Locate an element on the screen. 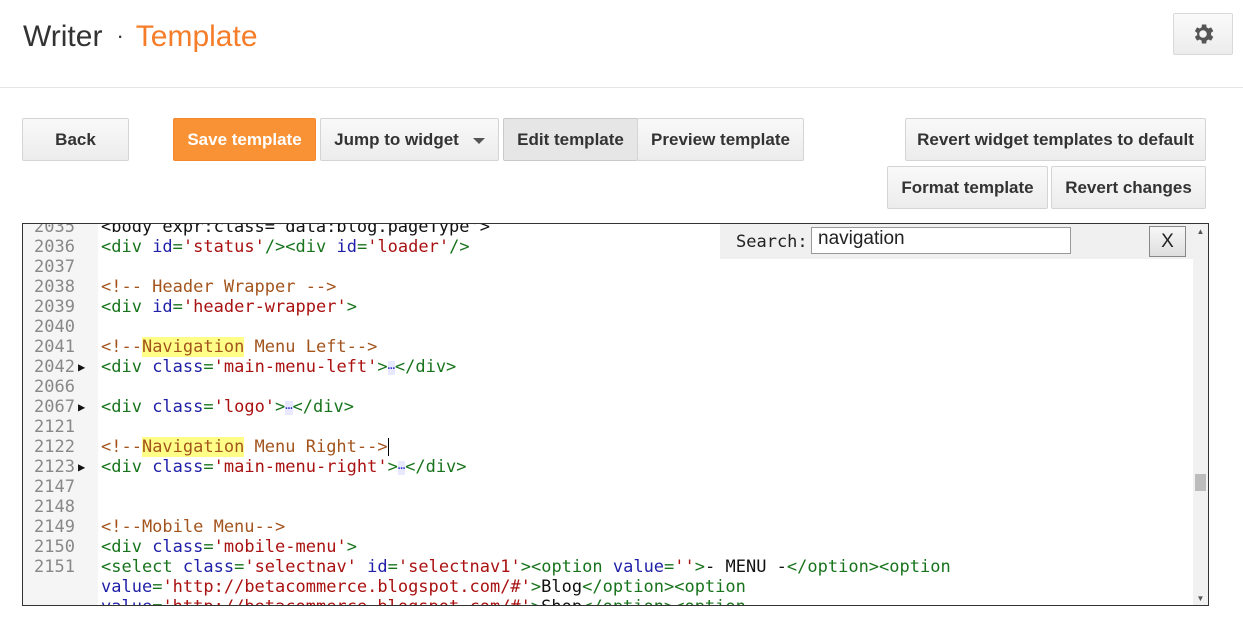 This screenshot has width=1243, height=644. line-number: 2066 is located at coordinates (54, 387).